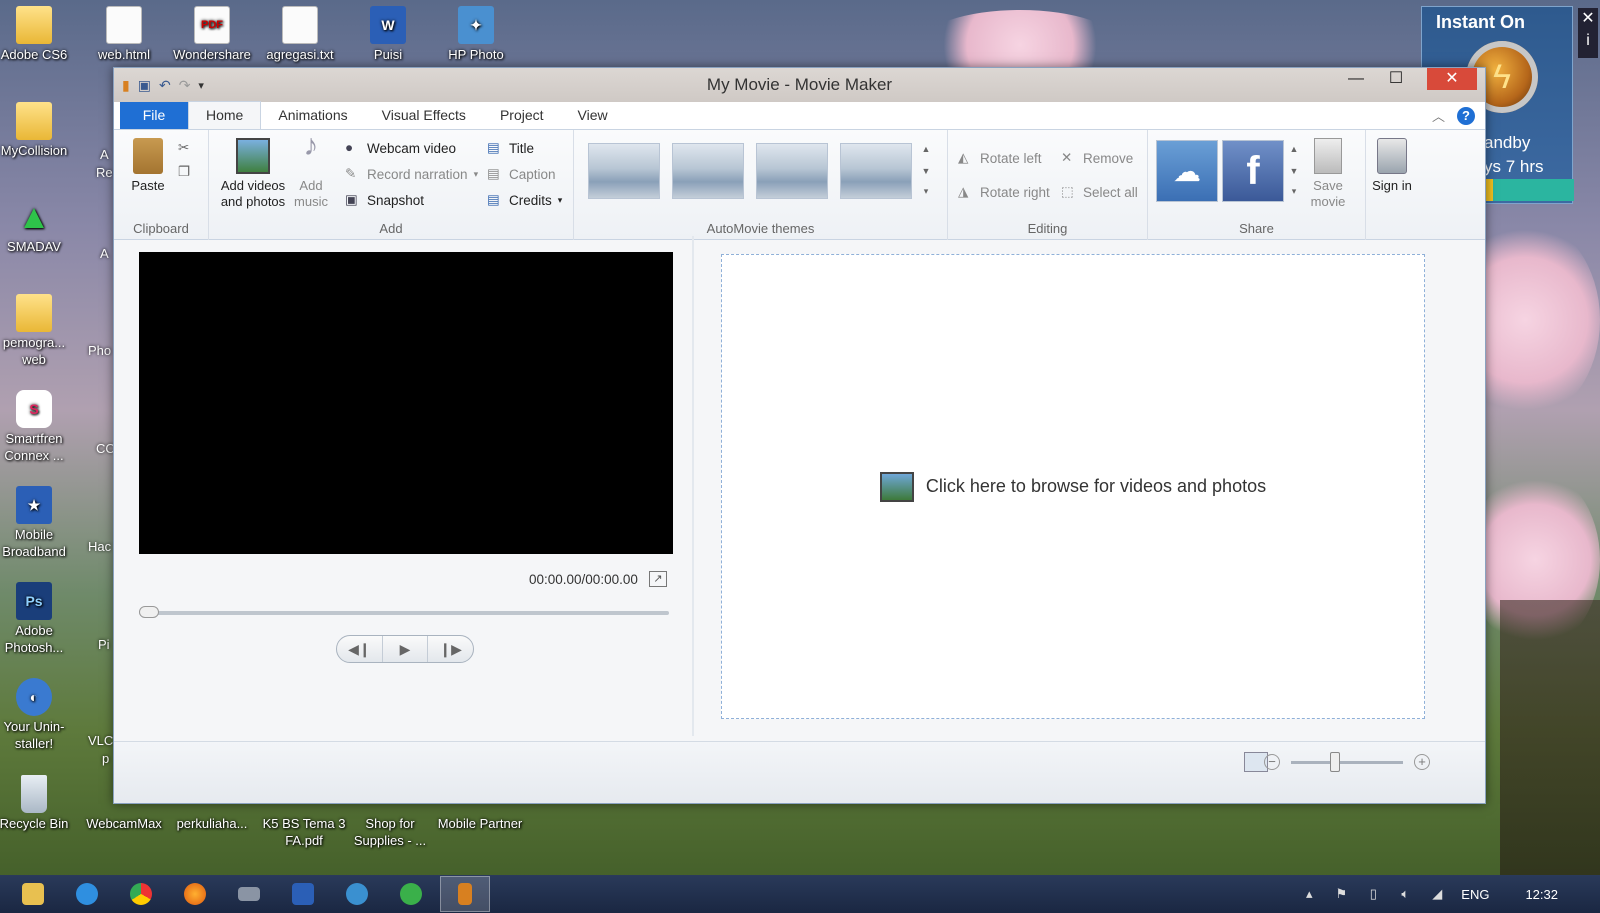  I want to click on paste-button: Paste, so click(148, 166).